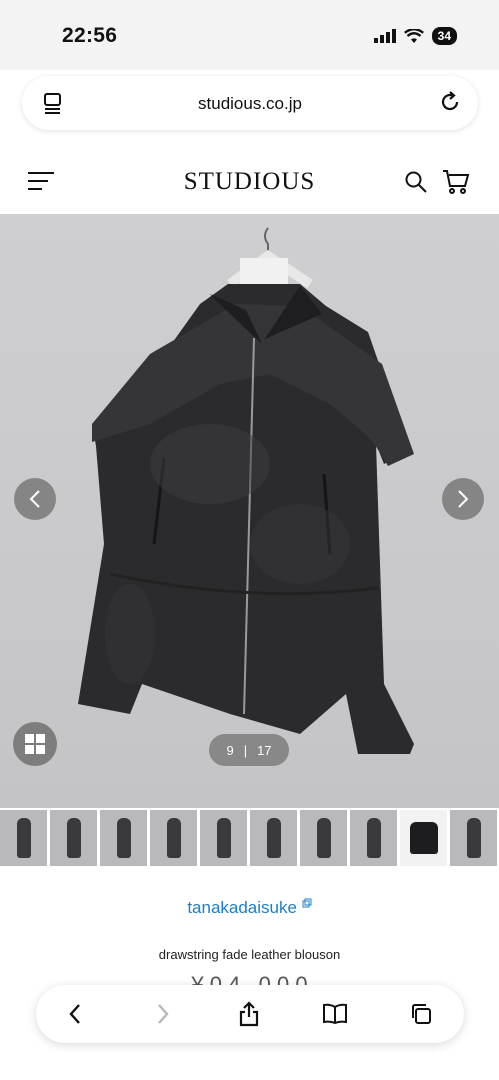  I want to click on url-text: studious.co.jp, so click(250, 104).